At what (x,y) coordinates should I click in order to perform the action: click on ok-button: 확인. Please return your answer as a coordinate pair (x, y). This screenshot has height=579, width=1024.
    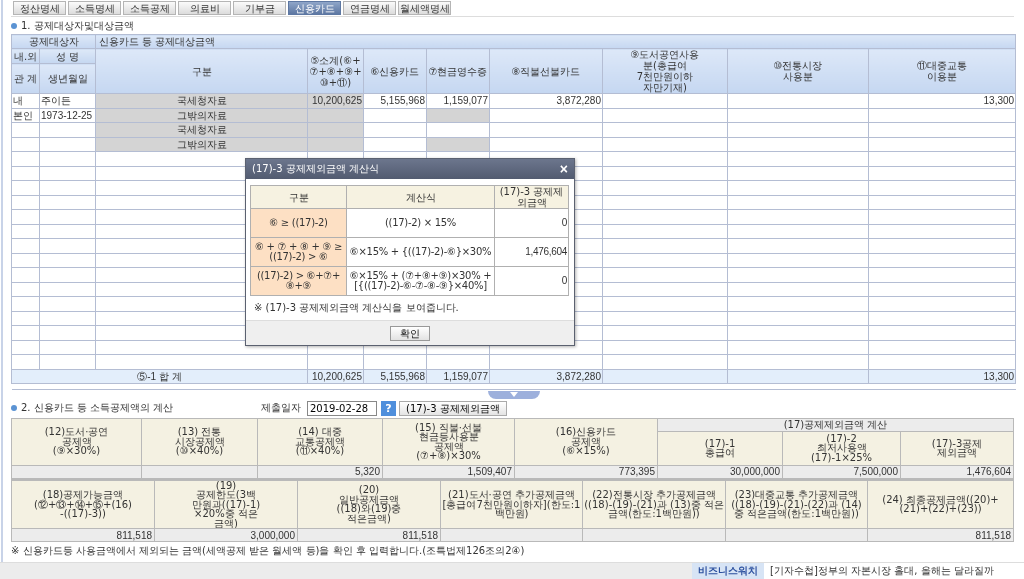
    Looking at the image, I should click on (410, 333).